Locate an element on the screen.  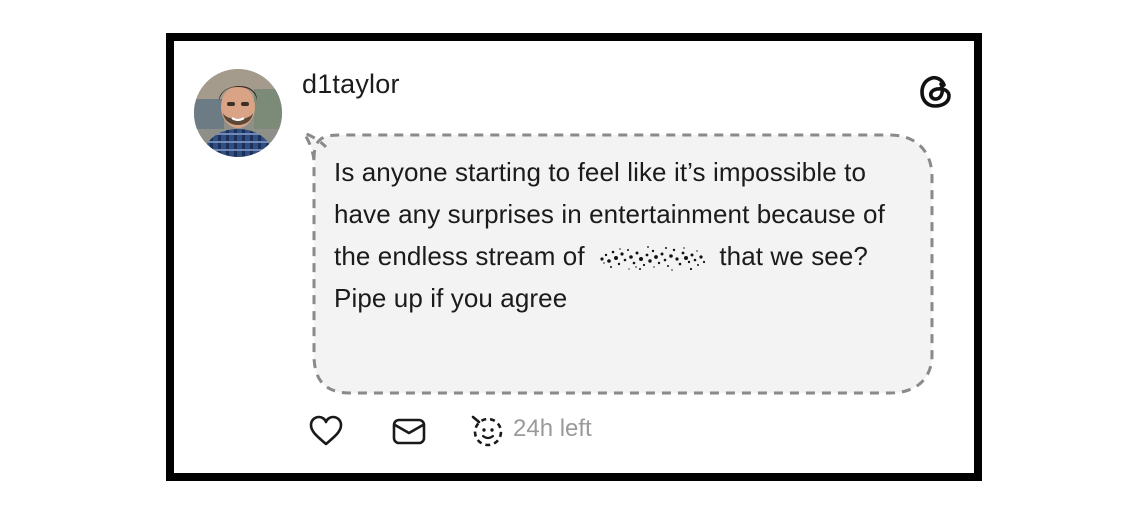
avatar-photo is located at coordinates (238, 113).